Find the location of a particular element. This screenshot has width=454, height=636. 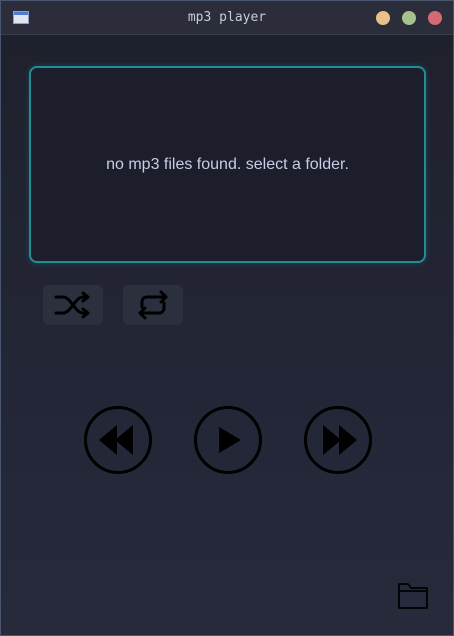

play-icon is located at coordinates (228, 440).